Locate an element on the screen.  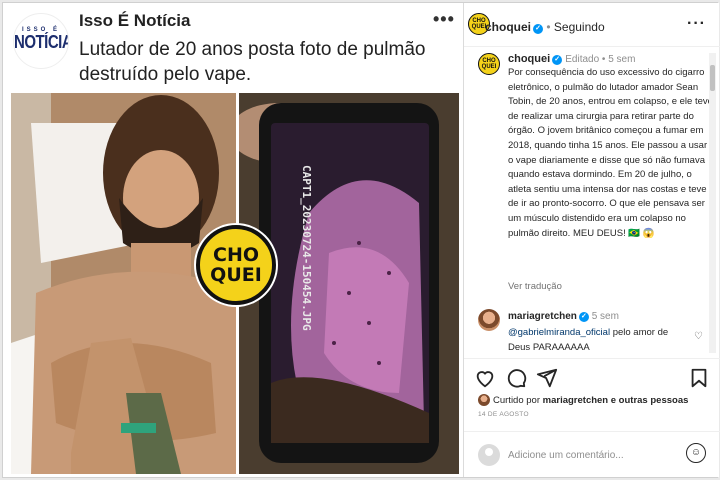
caption-meta: Editado • 5 sem is located at coordinates (600, 59).